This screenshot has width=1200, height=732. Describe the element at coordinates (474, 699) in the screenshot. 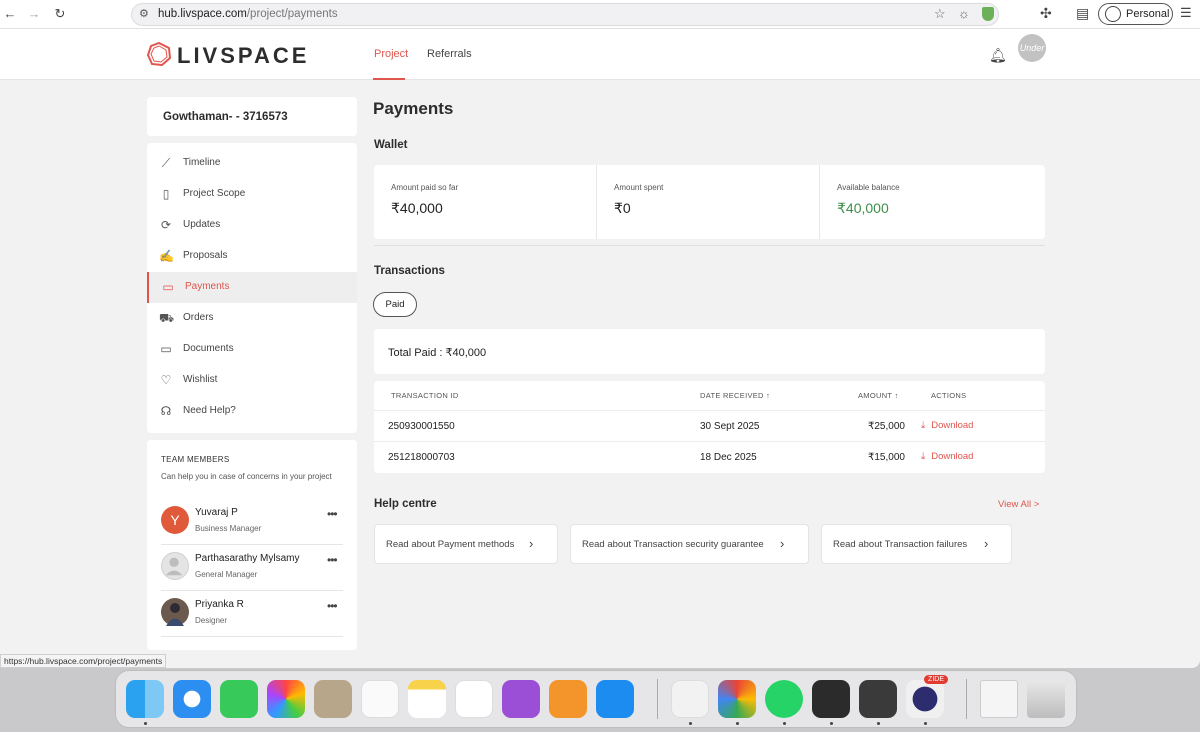

I see `freeform-icon` at that location.